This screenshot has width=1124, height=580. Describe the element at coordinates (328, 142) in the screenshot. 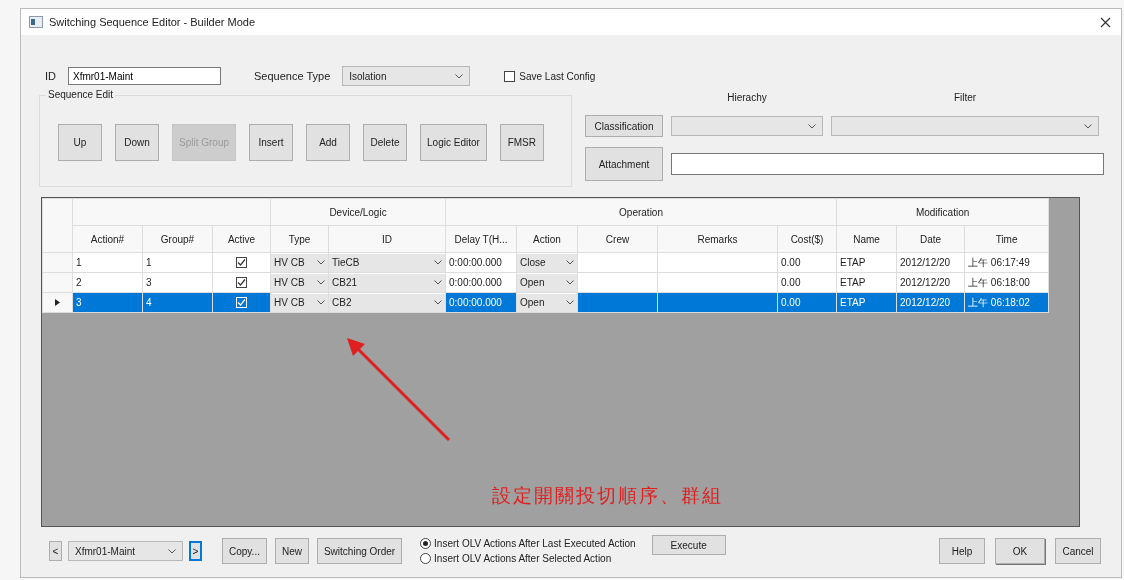

I see `edit-button: Add` at that location.